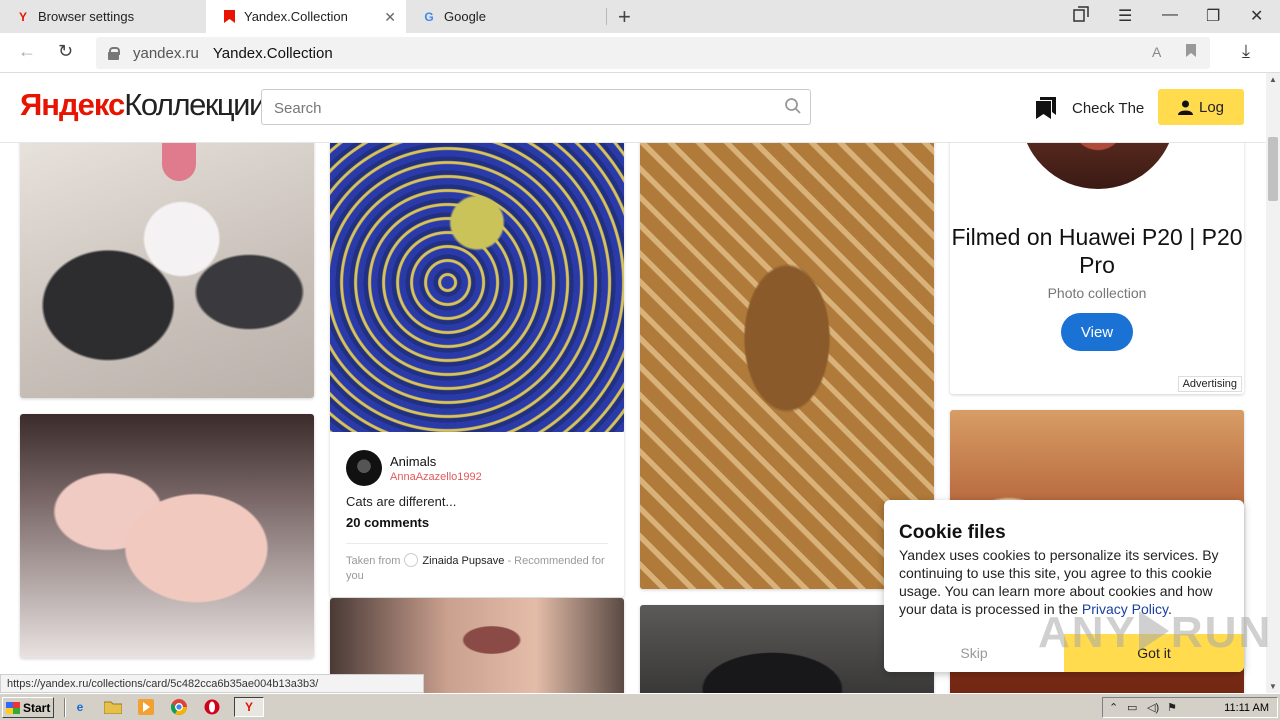  Describe the element at coordinates (166, 53) in the screenshot. I see `url-domain: yandex.ru` at that location.